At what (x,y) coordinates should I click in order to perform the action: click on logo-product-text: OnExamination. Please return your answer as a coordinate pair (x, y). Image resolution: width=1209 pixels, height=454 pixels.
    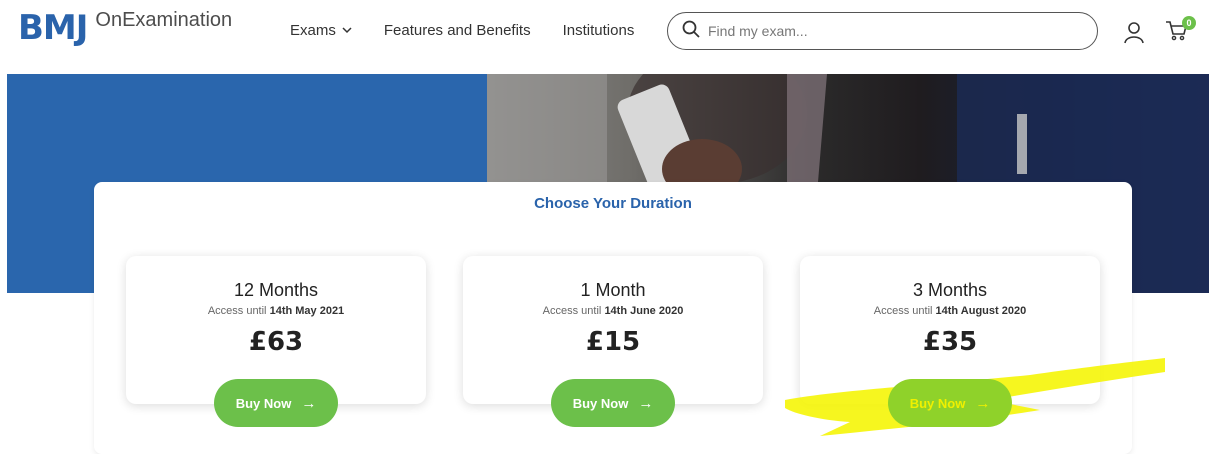
    Looking at the image, I should click on (164, 20).